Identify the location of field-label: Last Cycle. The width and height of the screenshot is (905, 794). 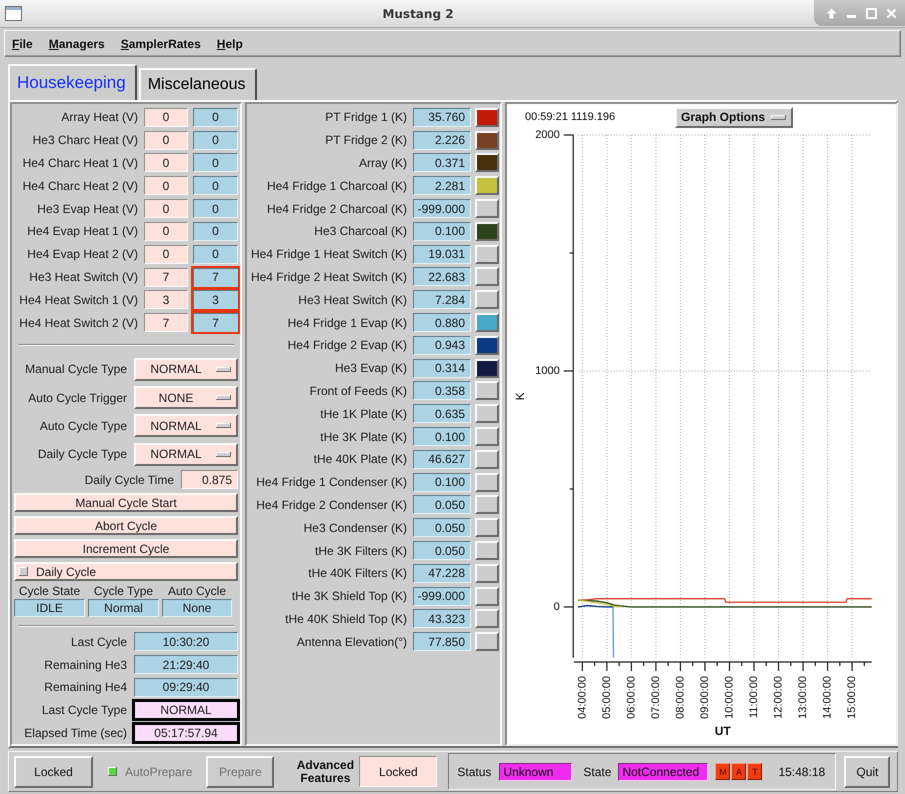
(99, 641).